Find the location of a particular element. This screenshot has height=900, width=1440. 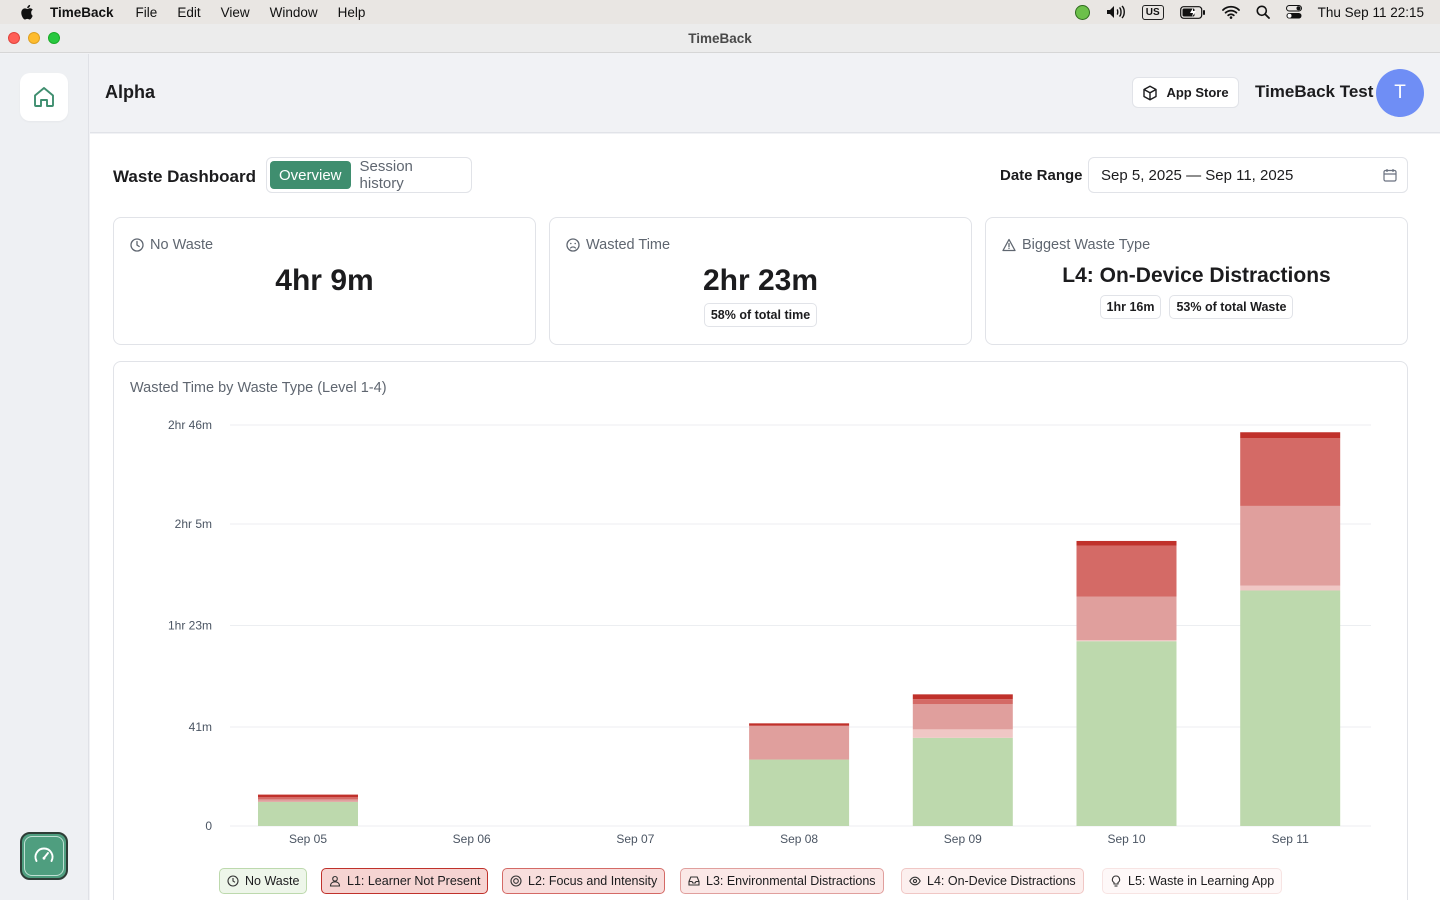

y-tick-label: 1hr 23m is located at coordinates (190, 626).